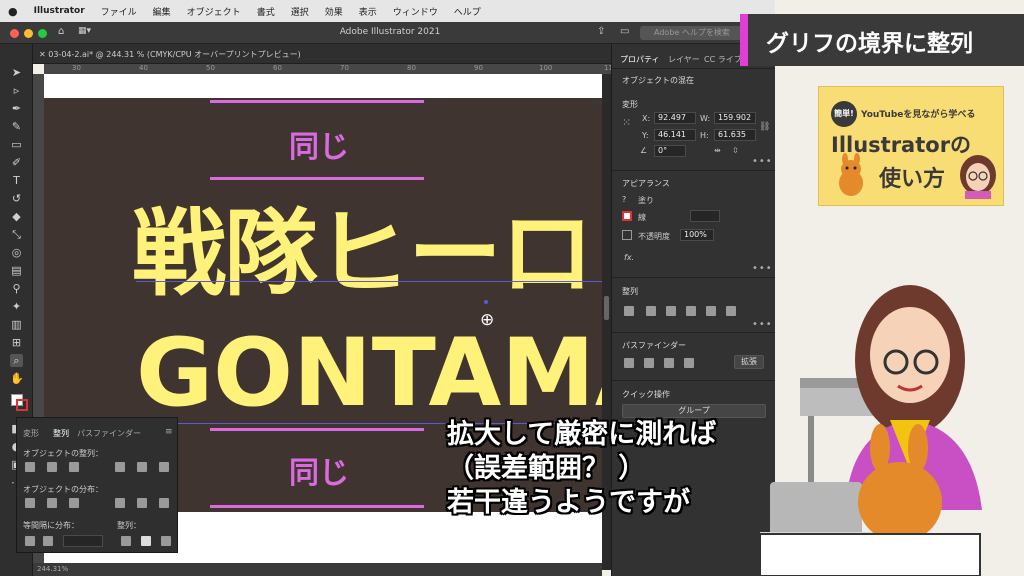 Image resolution: width=1024 pixels, height=576 pixels. Describe the element at coordinates (300, 11) in the screenshot. I see `menu-select: 選択` at that location.